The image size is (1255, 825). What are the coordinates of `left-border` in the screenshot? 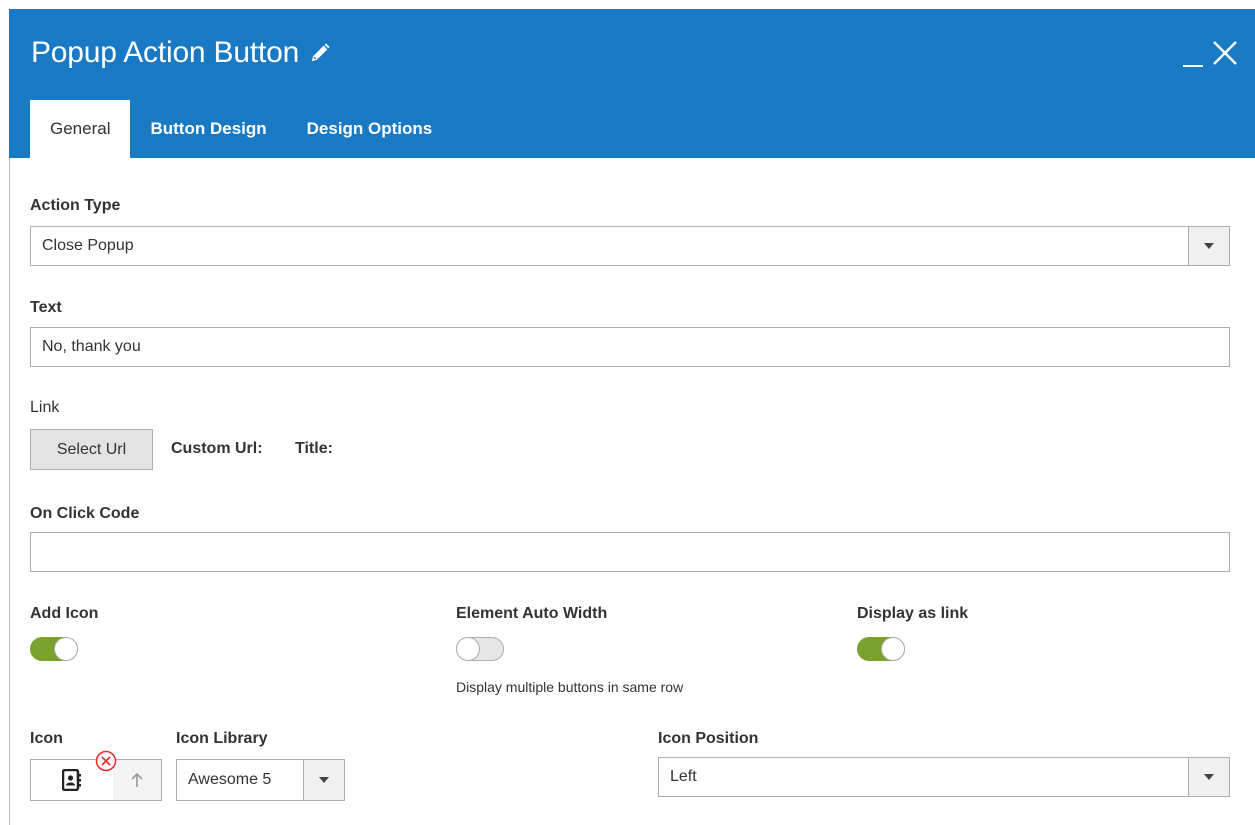 It's located at (9, 491).